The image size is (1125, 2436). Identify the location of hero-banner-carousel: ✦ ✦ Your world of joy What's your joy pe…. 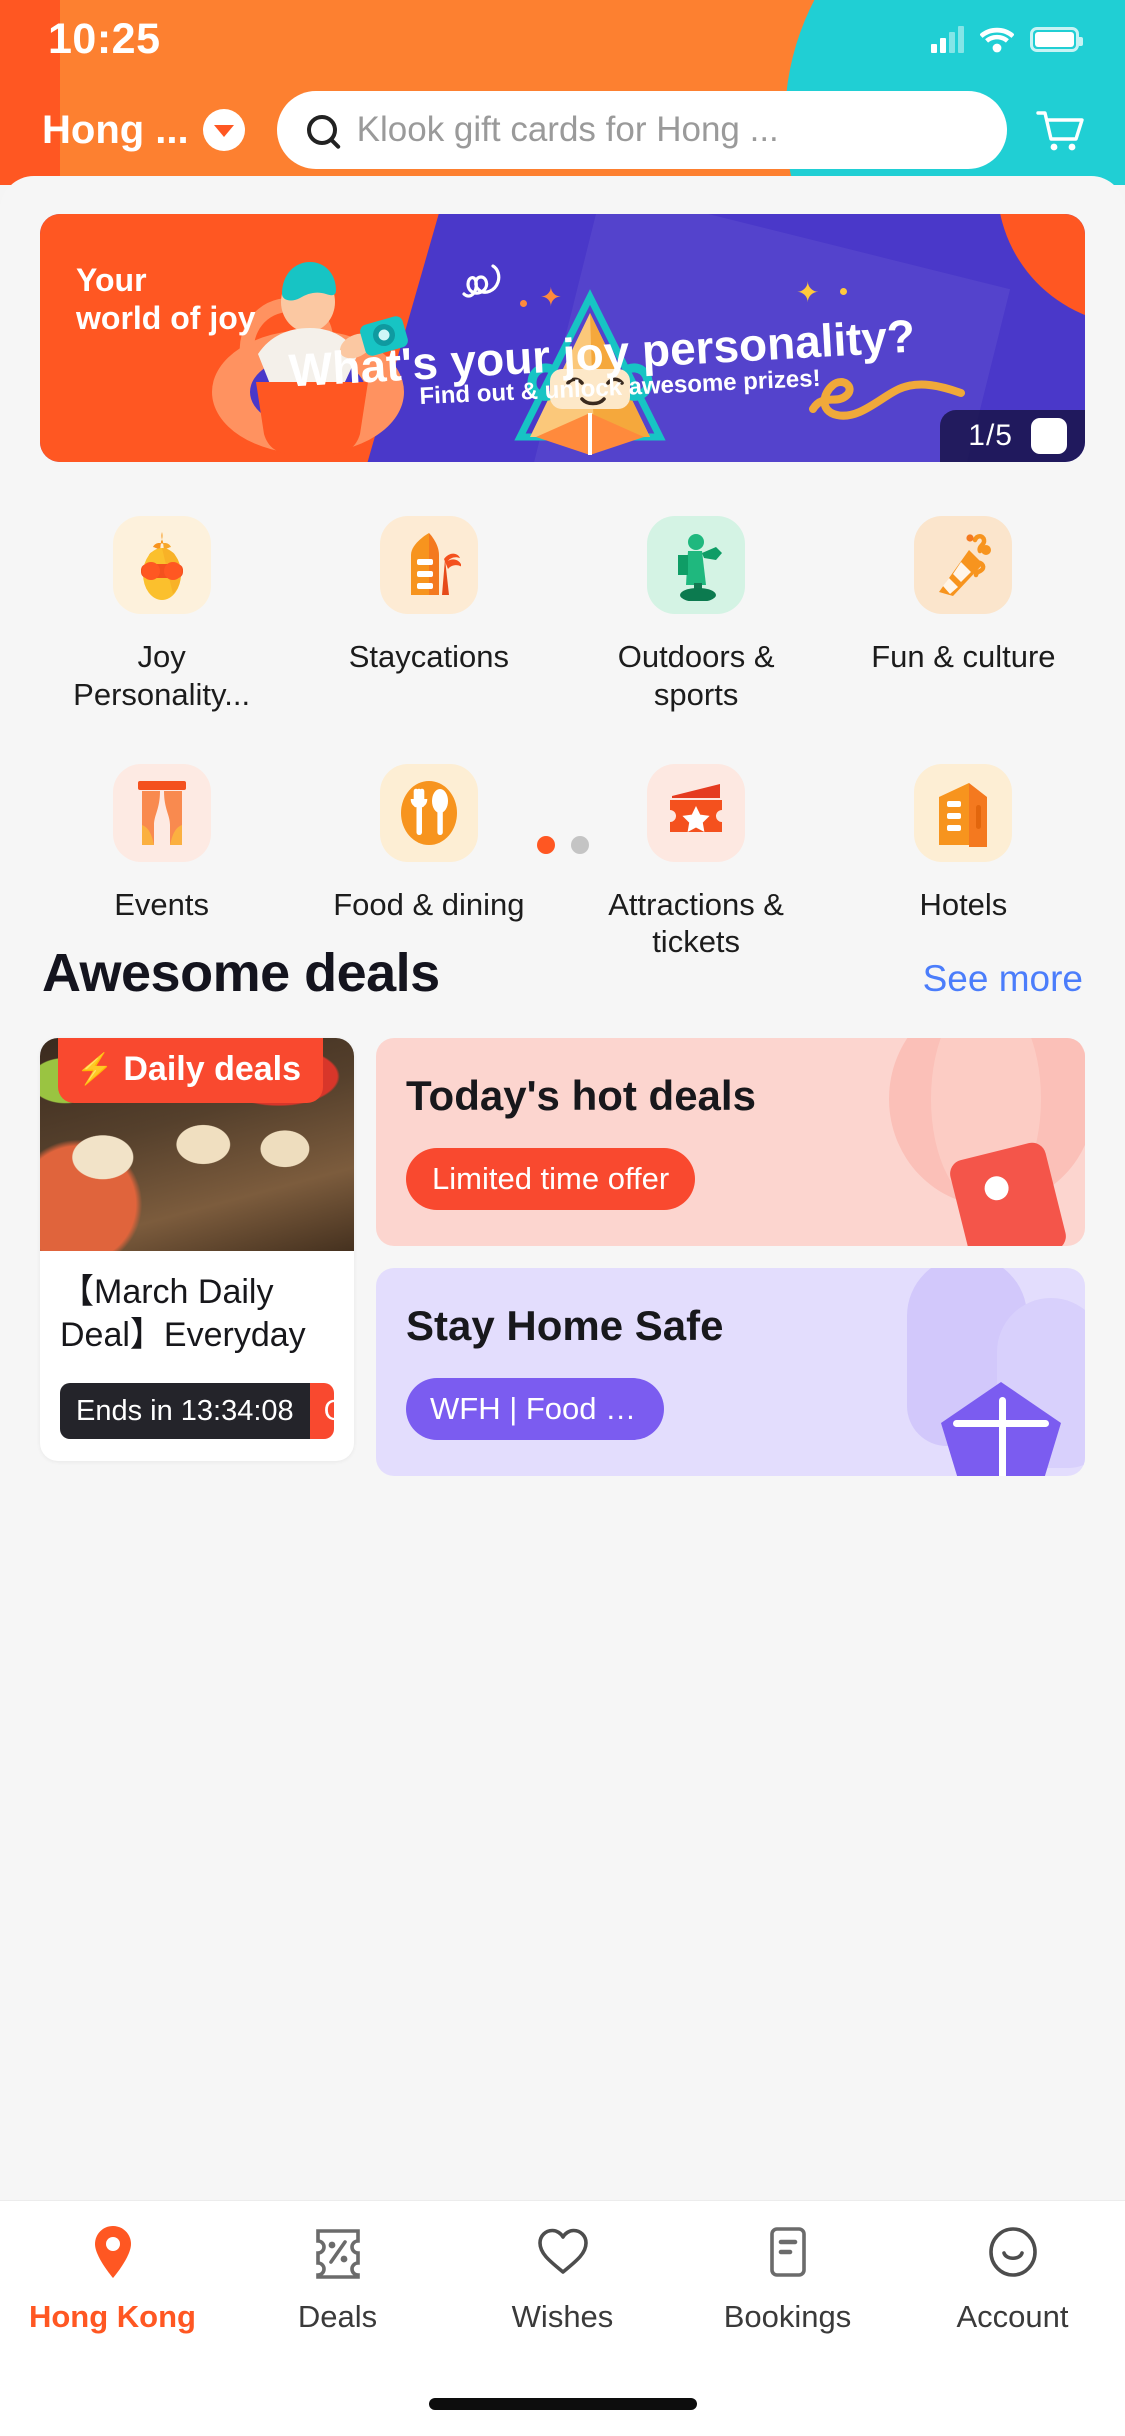
(562, 338).